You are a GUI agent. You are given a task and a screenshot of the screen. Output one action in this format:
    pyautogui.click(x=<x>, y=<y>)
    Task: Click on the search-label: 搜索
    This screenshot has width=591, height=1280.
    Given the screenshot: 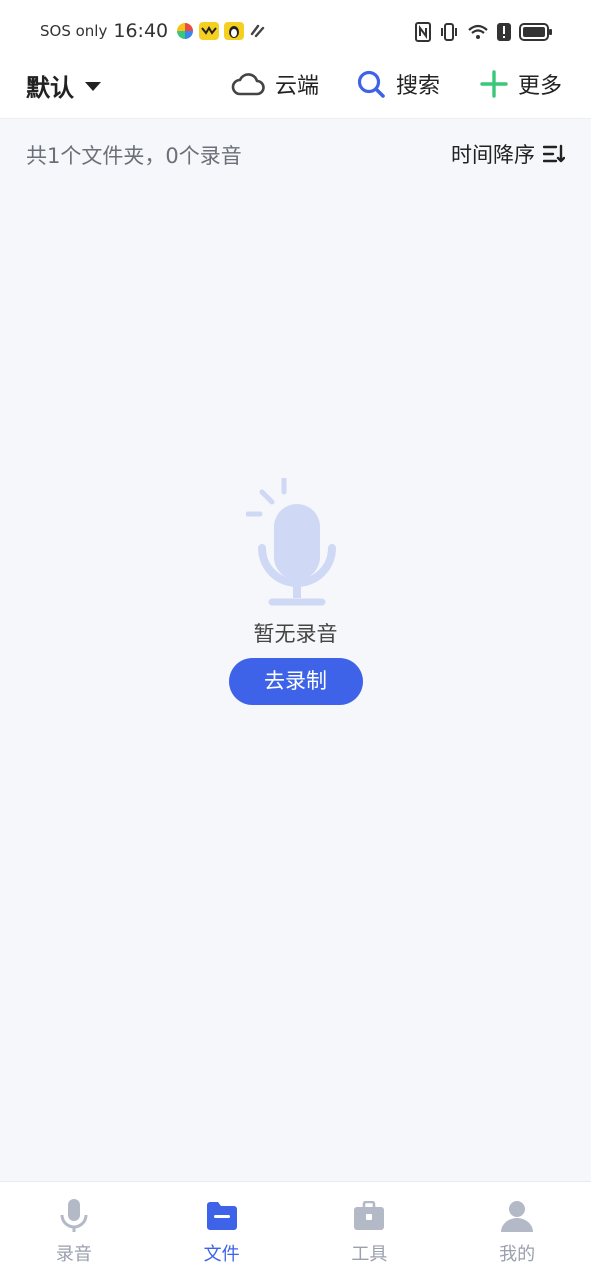 What is the action you would take?
    pyautogui.click(x=418, y=86)
    